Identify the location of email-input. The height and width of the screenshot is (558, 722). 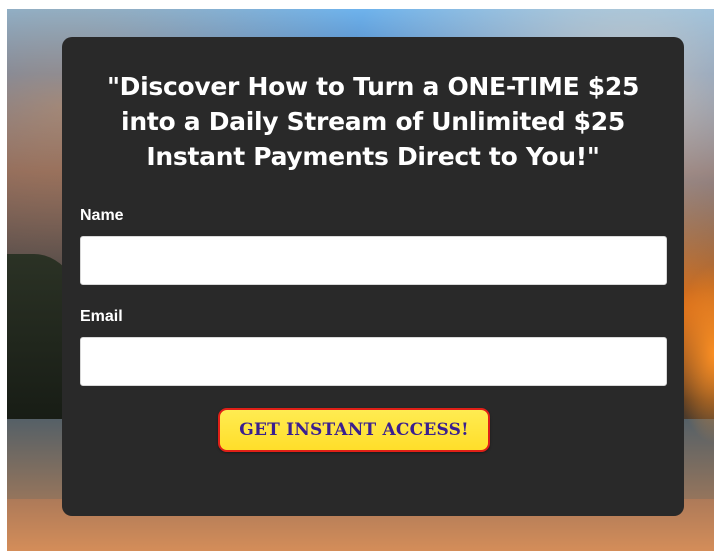
(373, 361).